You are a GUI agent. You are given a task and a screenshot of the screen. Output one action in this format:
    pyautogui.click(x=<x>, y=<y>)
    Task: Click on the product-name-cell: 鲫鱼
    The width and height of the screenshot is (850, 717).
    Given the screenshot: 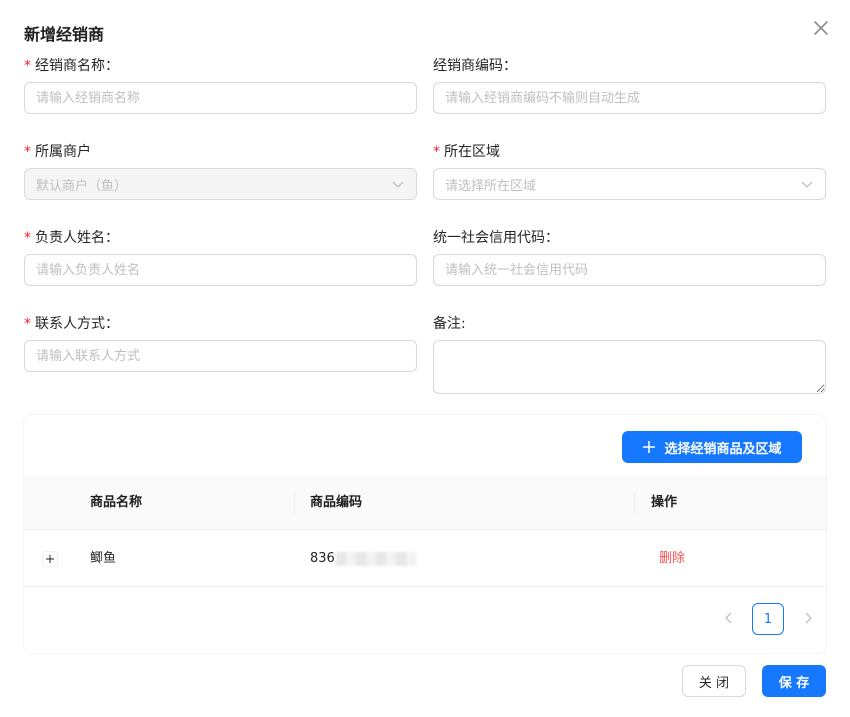 What is the action you would take?
    pyautogui.click(x=103, y=558)
    